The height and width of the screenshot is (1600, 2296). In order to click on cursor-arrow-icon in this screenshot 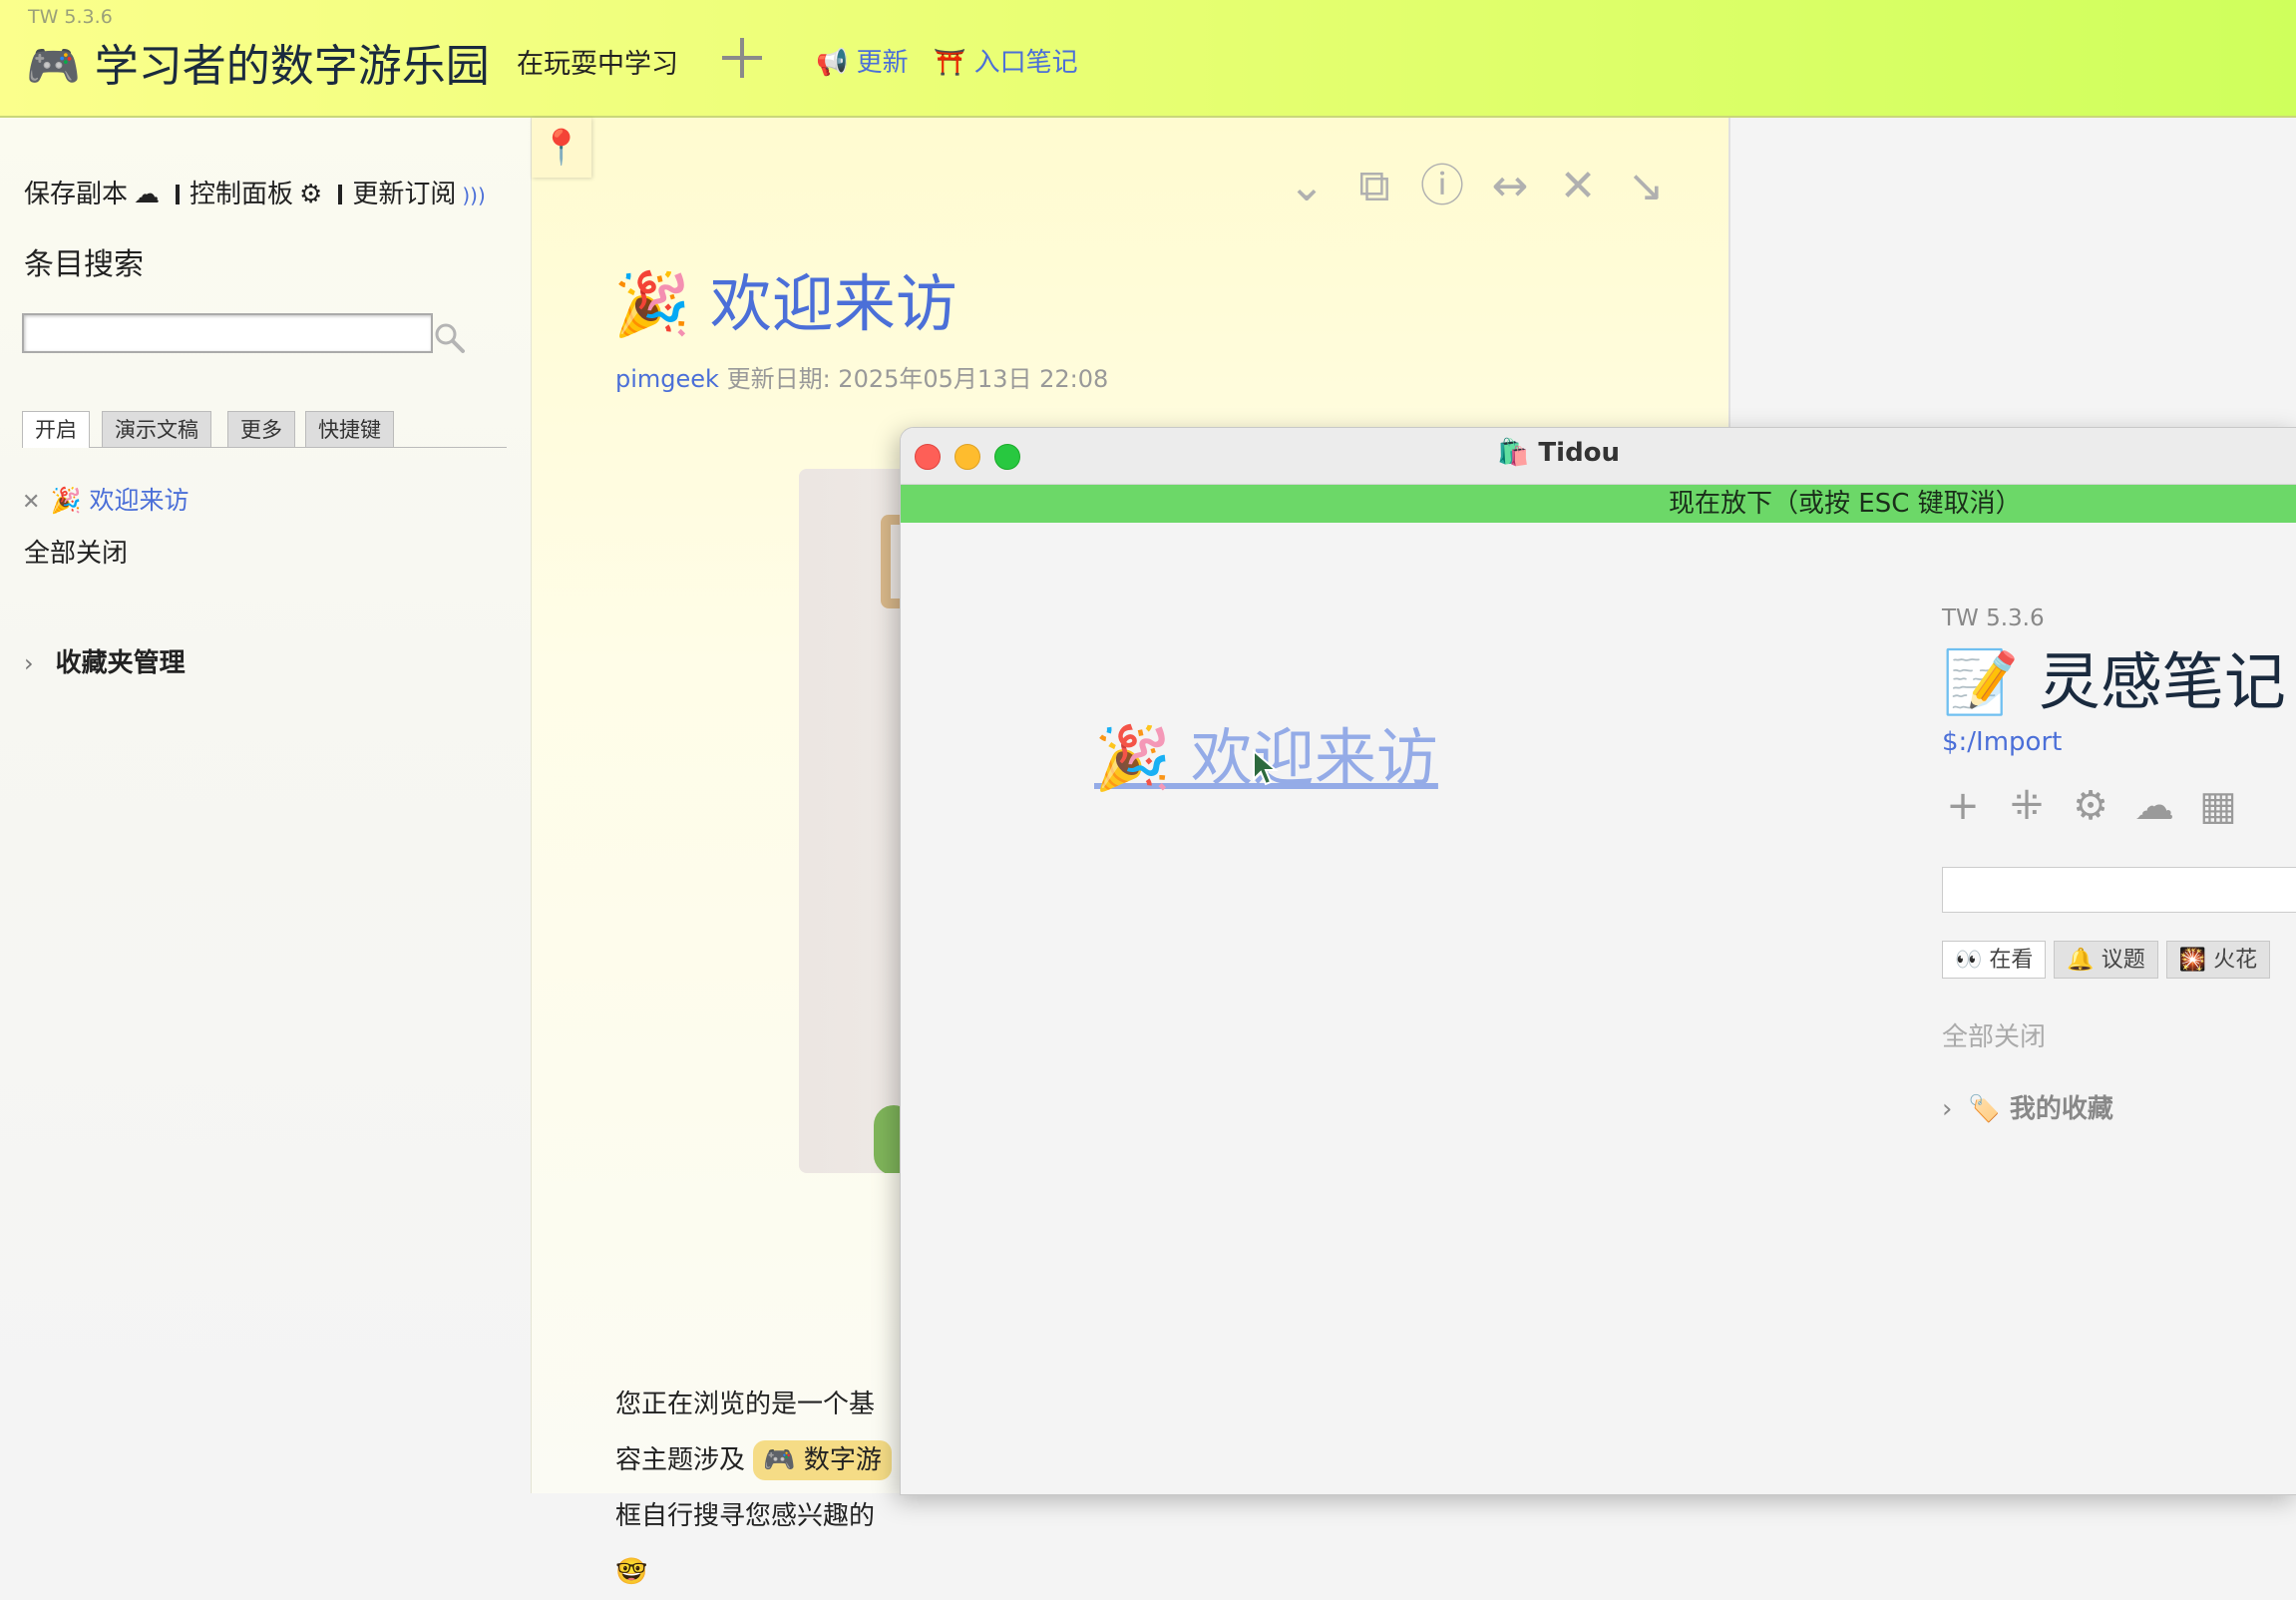, I will do `click(1266, 767)`.